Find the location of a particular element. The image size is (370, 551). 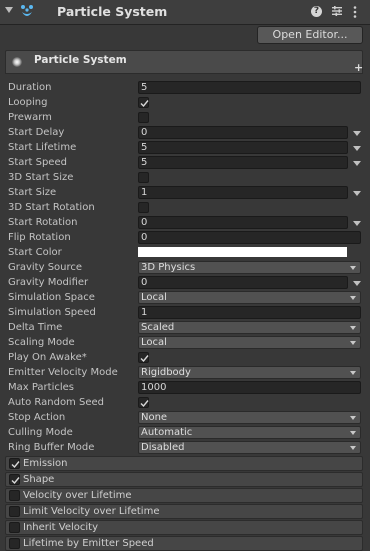

property-row-flip-rotation: Flip Rotation 0 is located at coordinates (185, 238).